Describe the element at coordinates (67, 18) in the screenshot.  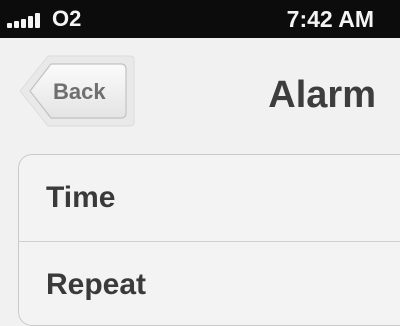
I see `carrier-name: O2` at that location.